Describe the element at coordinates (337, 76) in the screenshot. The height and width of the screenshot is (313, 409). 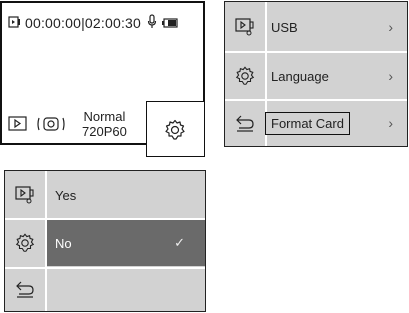
I see `menu-item-language: Language ›` at that location.